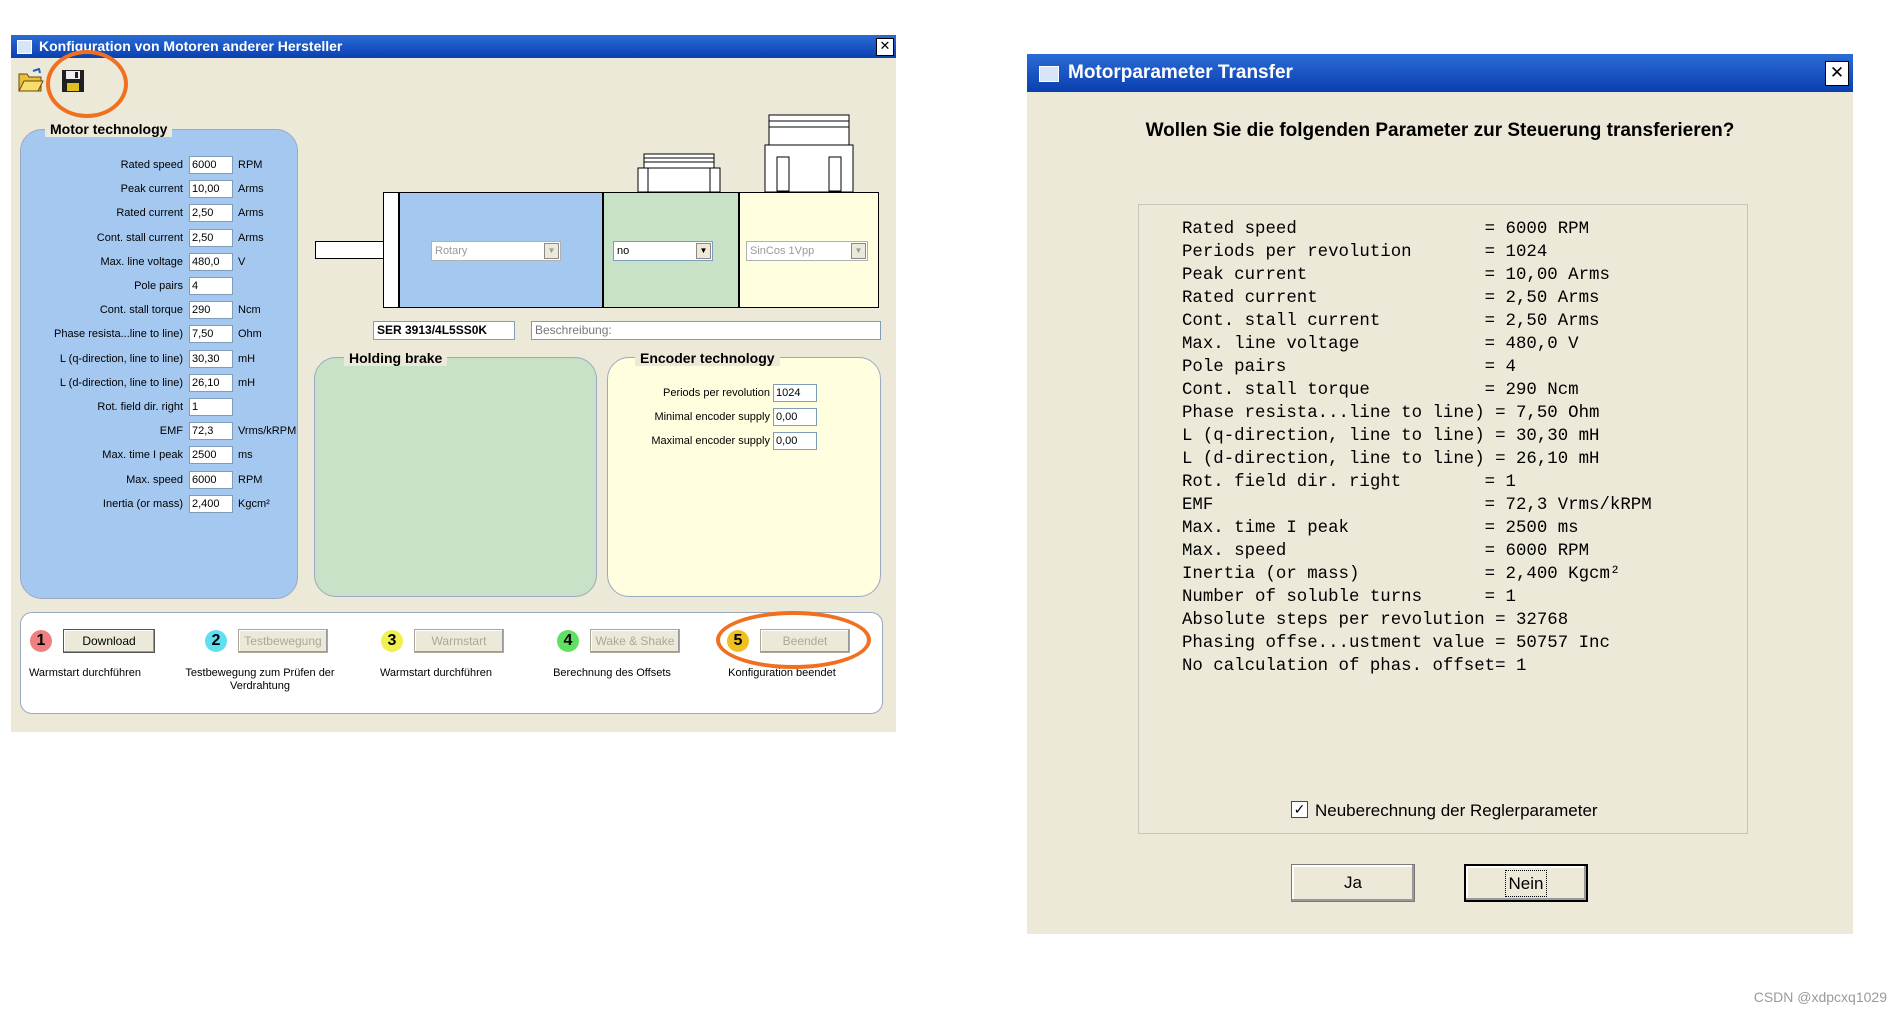  What do you see at coordinates (663, 251) in the screenshot?
I see `brake-select: no ▼` at bounding box center [663, 251].